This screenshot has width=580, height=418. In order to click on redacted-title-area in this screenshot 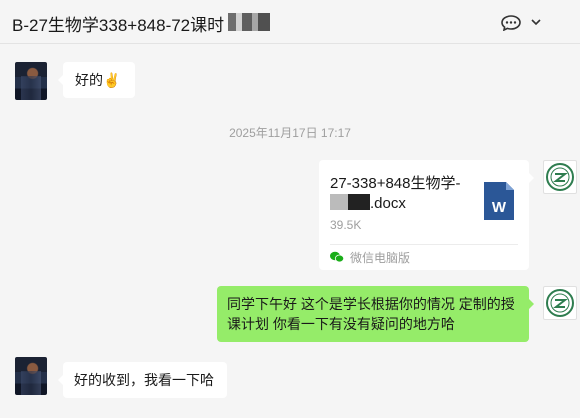, I will do `click(249, 22)`.